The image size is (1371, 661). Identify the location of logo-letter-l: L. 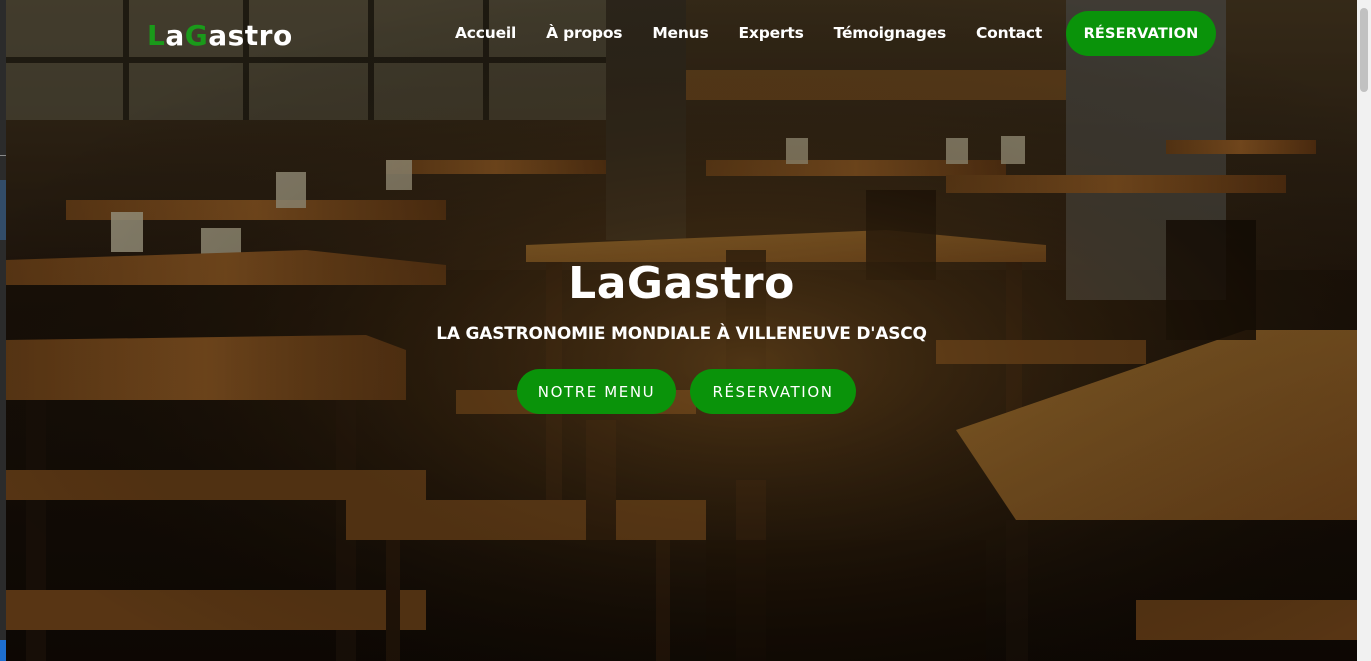
(156, 35).